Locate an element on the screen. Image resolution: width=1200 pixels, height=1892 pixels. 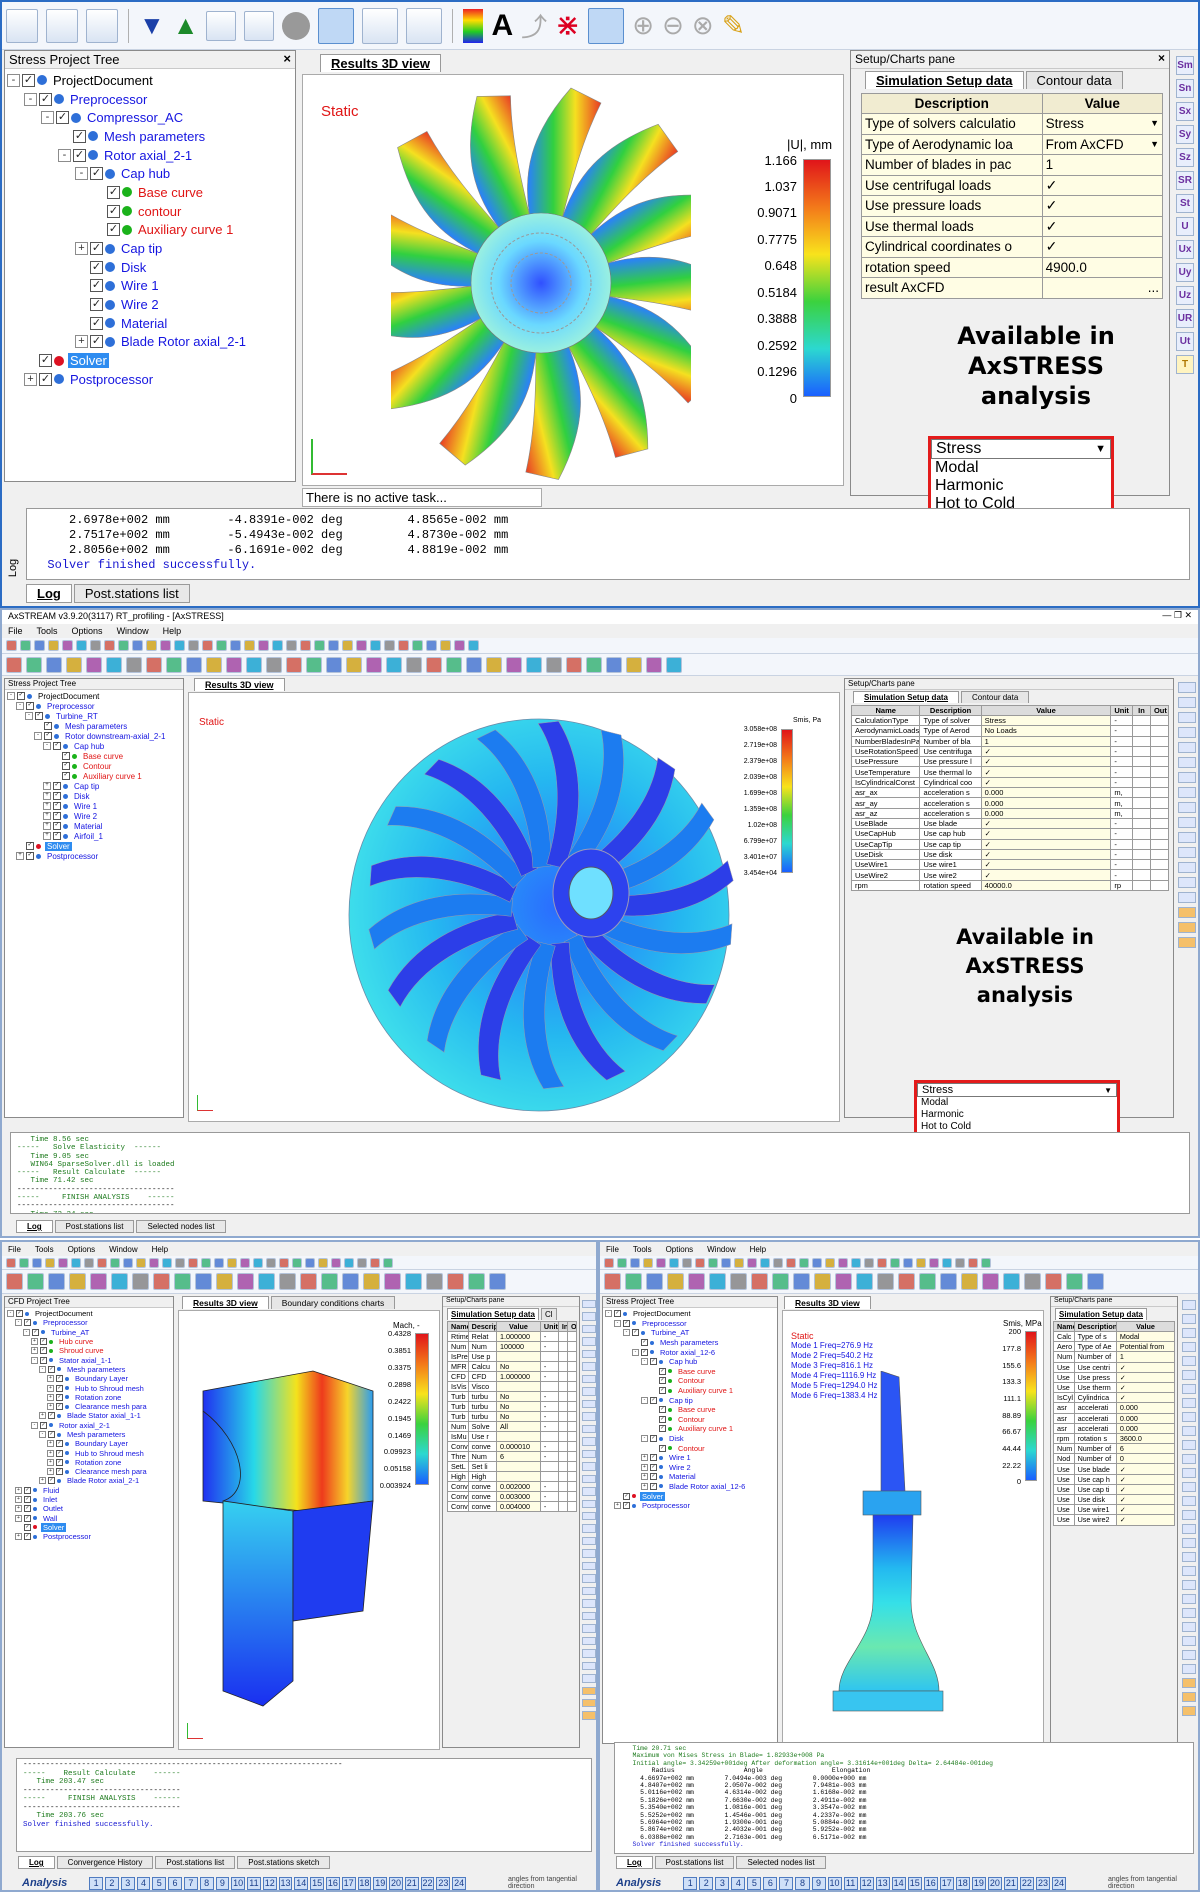
step-number-button: 13 is located at coordinates (882, 1883).